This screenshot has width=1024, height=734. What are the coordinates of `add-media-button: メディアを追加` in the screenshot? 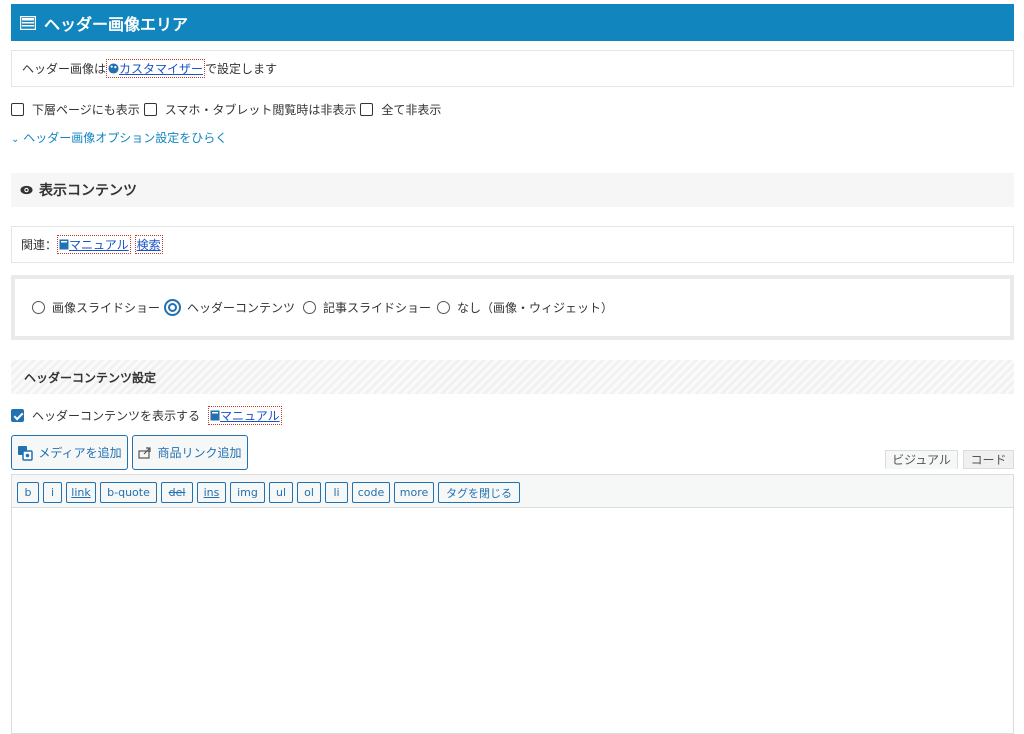 It's located at (69, 452).